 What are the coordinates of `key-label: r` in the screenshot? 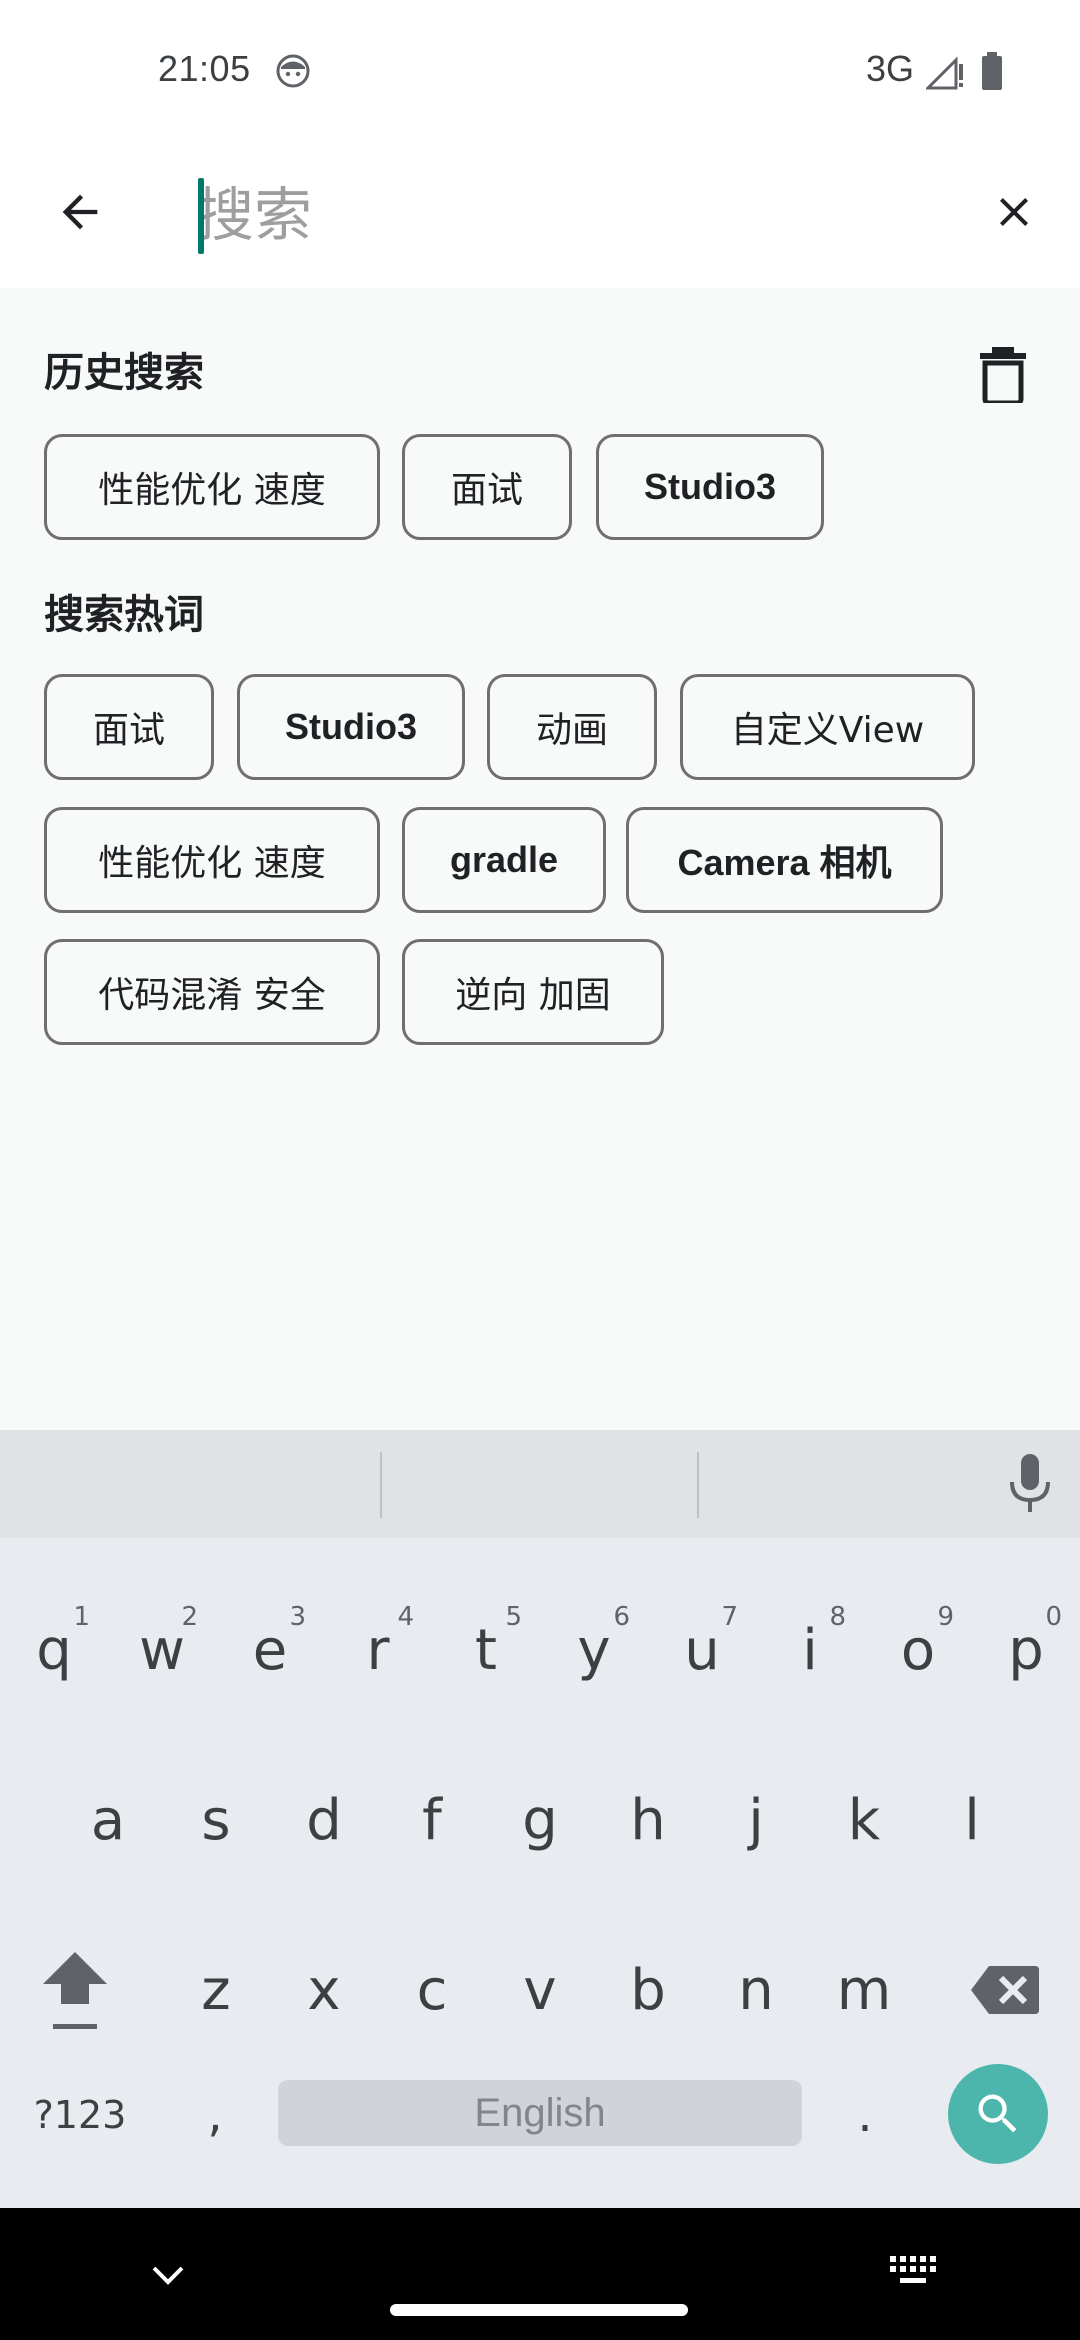 It's located at (378, 1650).